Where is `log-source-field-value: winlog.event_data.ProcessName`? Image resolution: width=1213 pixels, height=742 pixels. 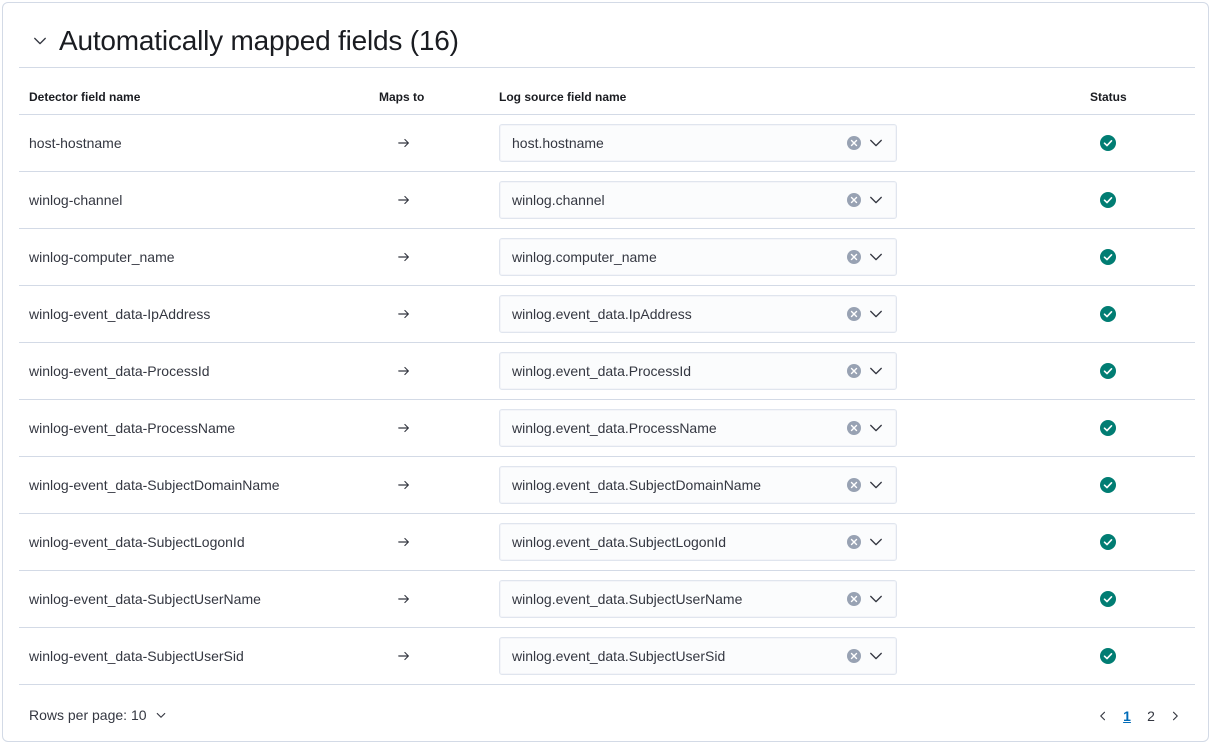 log-source-field-value: winlog.event_data.ProcessName is located at coordinates (614, 428).